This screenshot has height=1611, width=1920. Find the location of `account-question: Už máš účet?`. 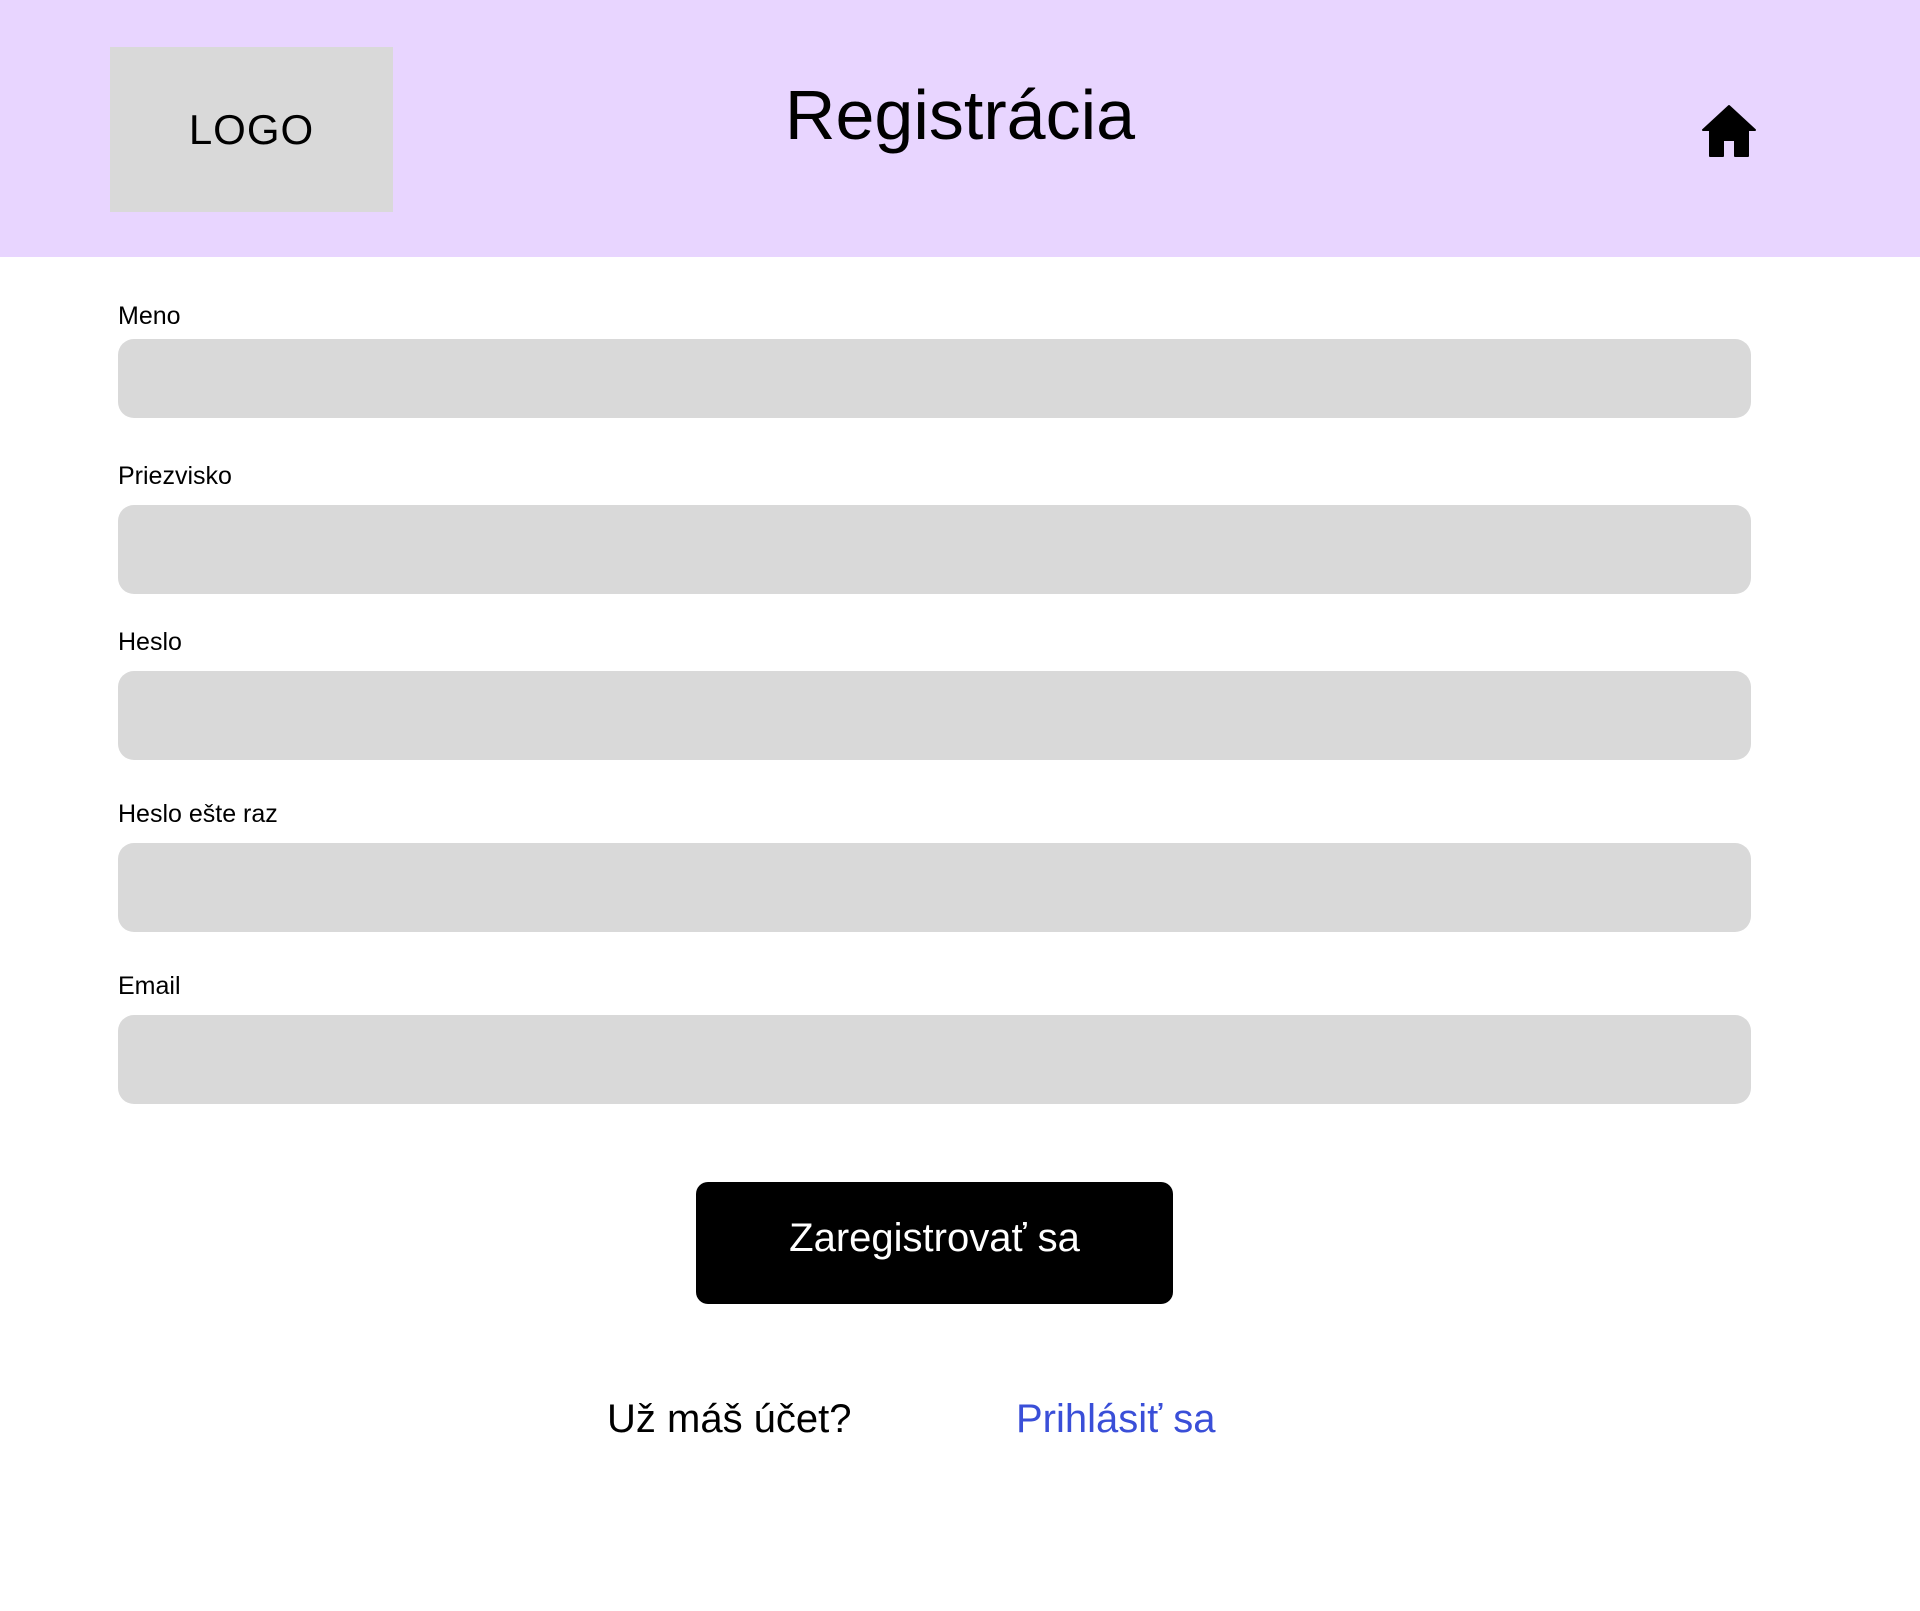

account-question: Už máš účet? is located at coordinates (729, 1419).